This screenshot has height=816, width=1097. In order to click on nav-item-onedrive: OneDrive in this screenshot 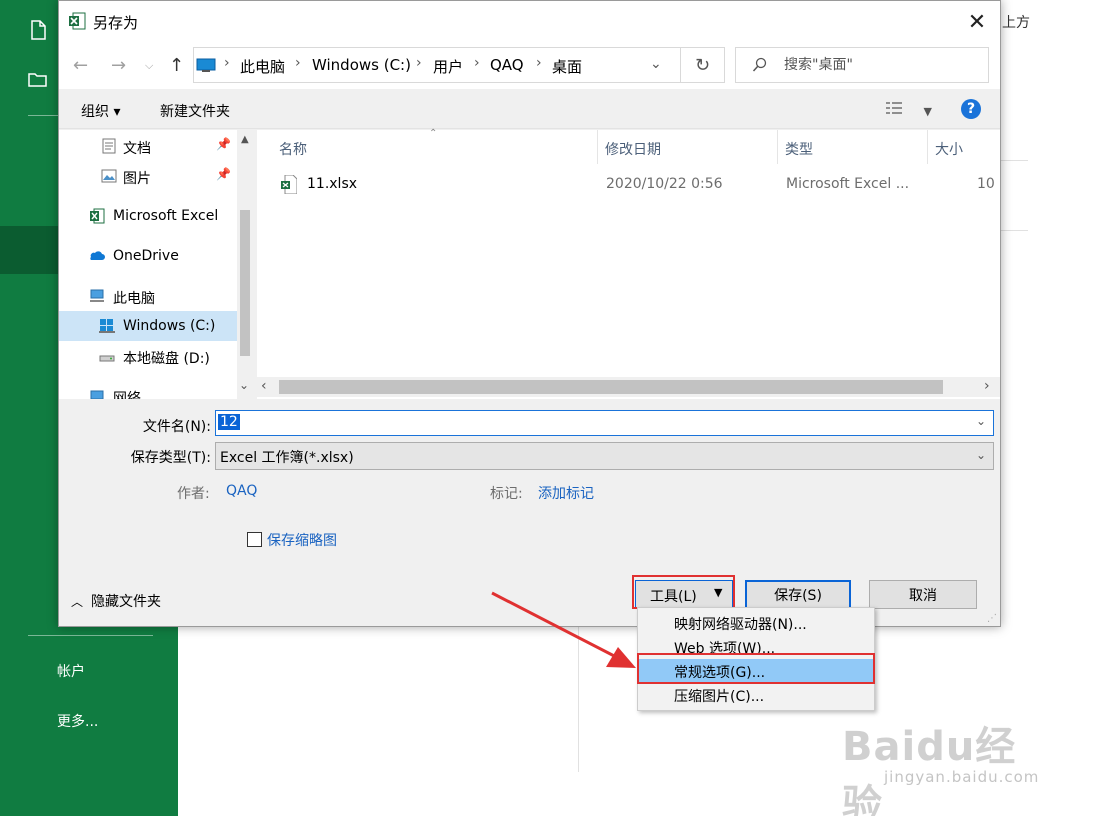, I will do `click(148, 256)`.